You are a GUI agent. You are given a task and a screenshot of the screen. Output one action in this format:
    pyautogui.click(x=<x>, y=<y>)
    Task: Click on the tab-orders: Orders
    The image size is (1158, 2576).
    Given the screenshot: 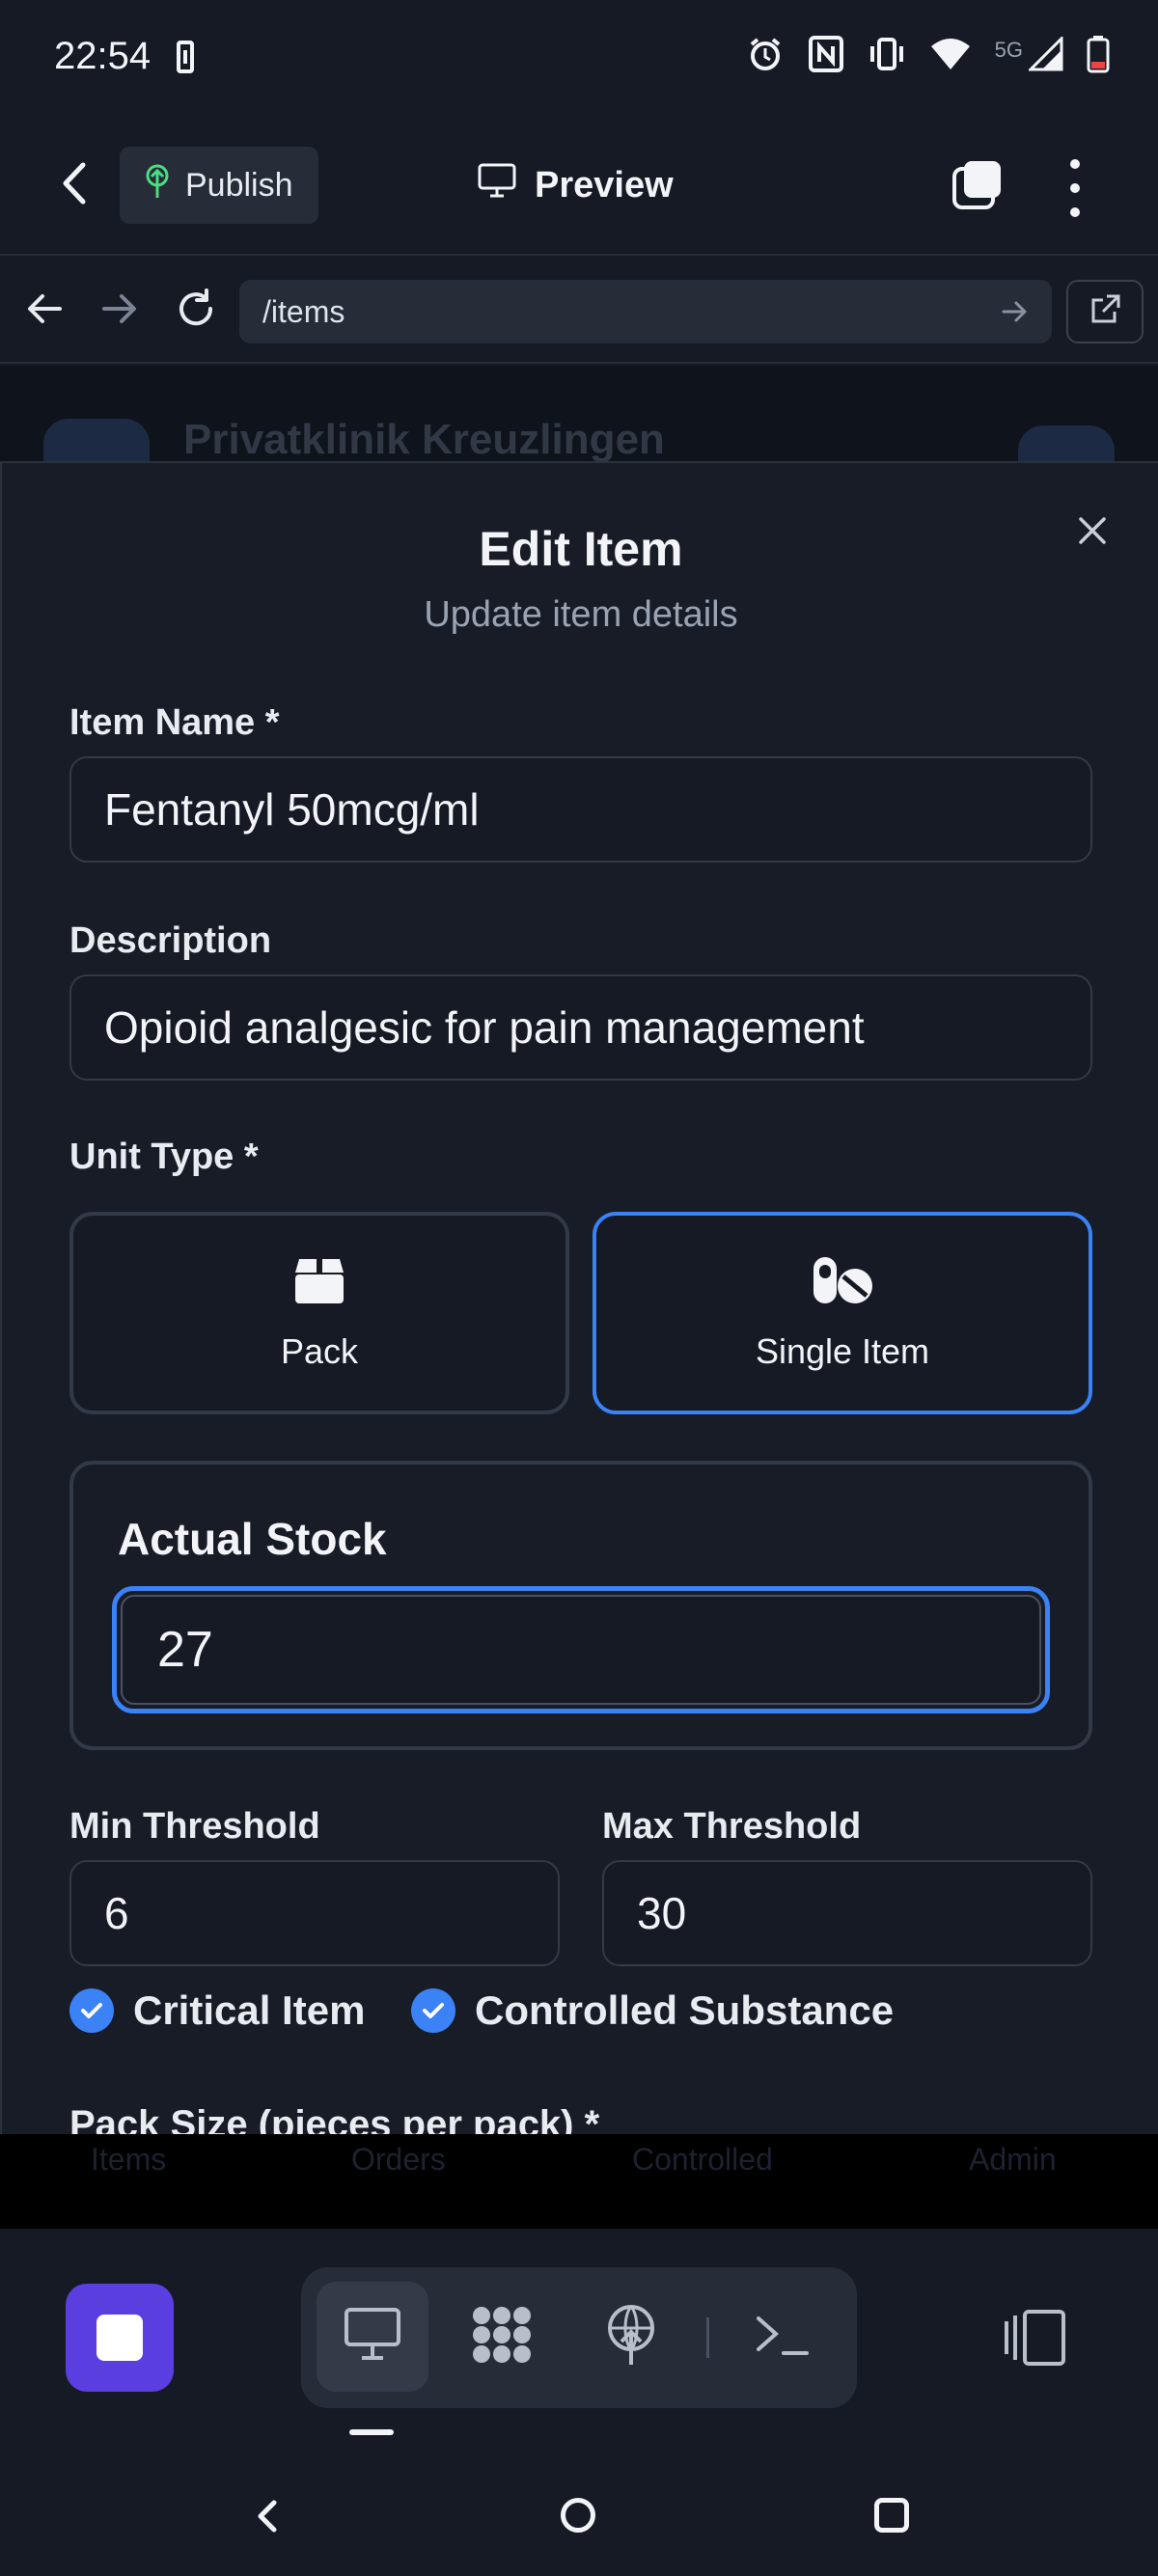 What is the action you would take?
    pyautogui.click(x=398, y=2160)
    